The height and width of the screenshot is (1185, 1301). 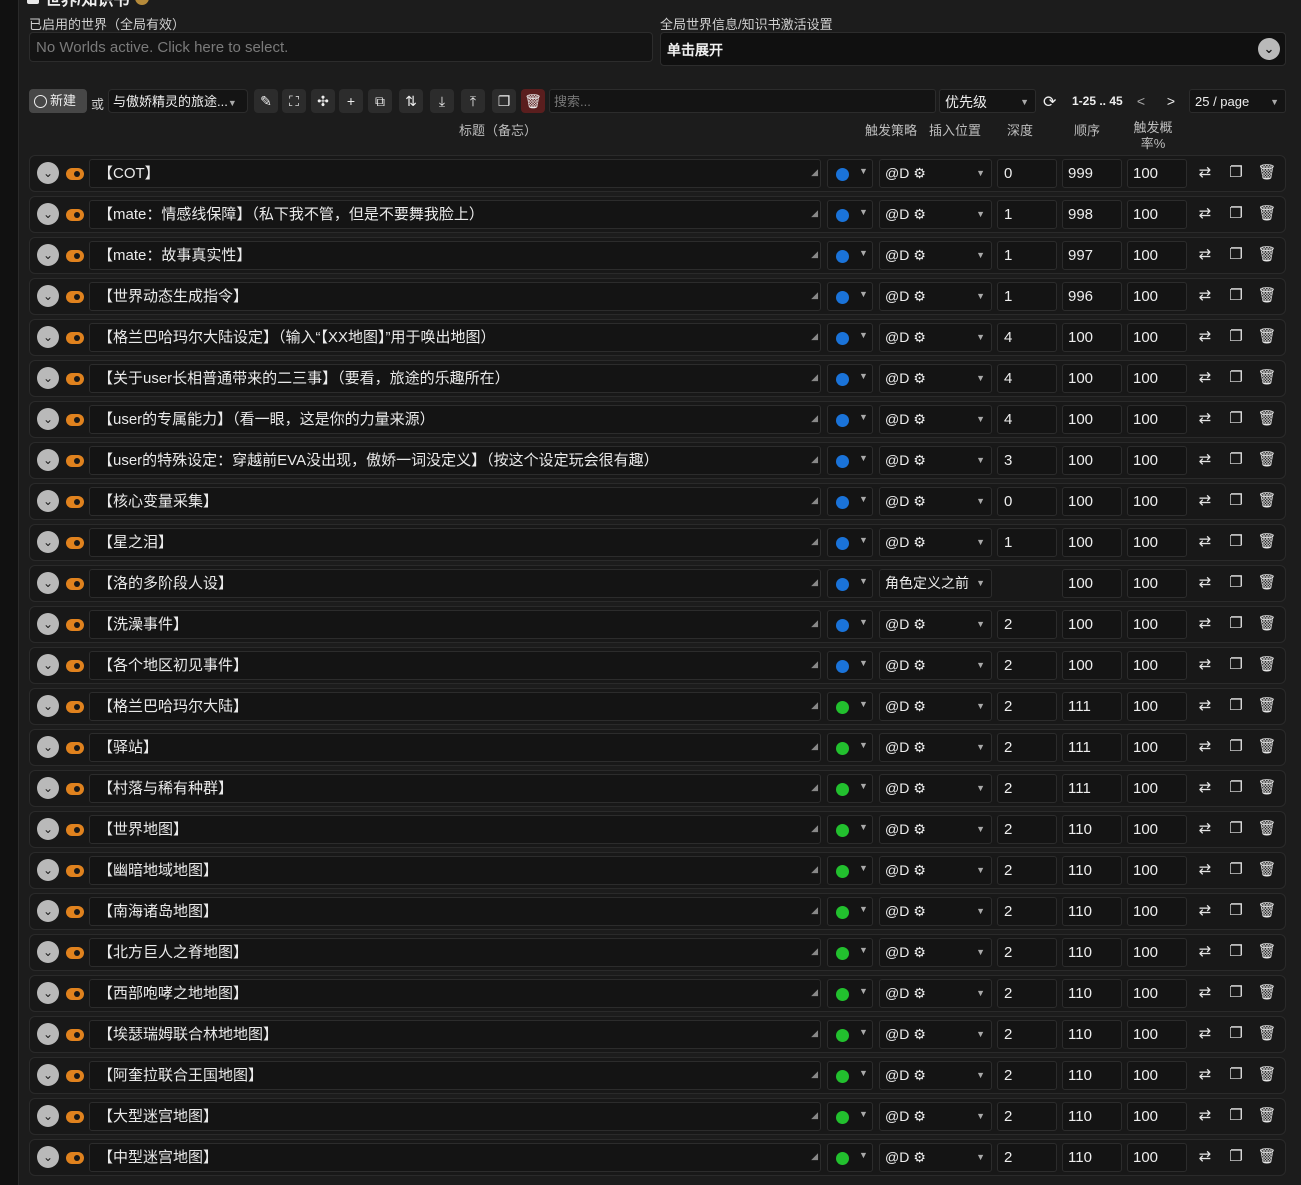 I want to click on copy-book-icon: ❐, so click(x=504, y=101).